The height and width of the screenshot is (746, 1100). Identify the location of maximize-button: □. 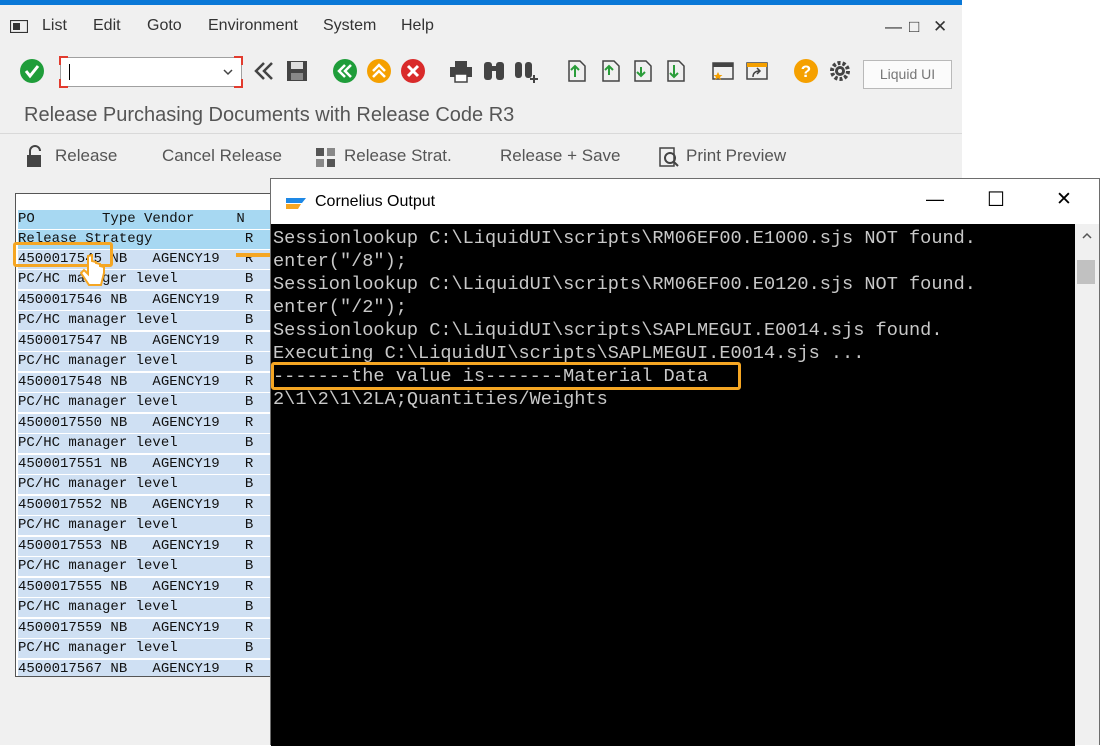
(914, 27).